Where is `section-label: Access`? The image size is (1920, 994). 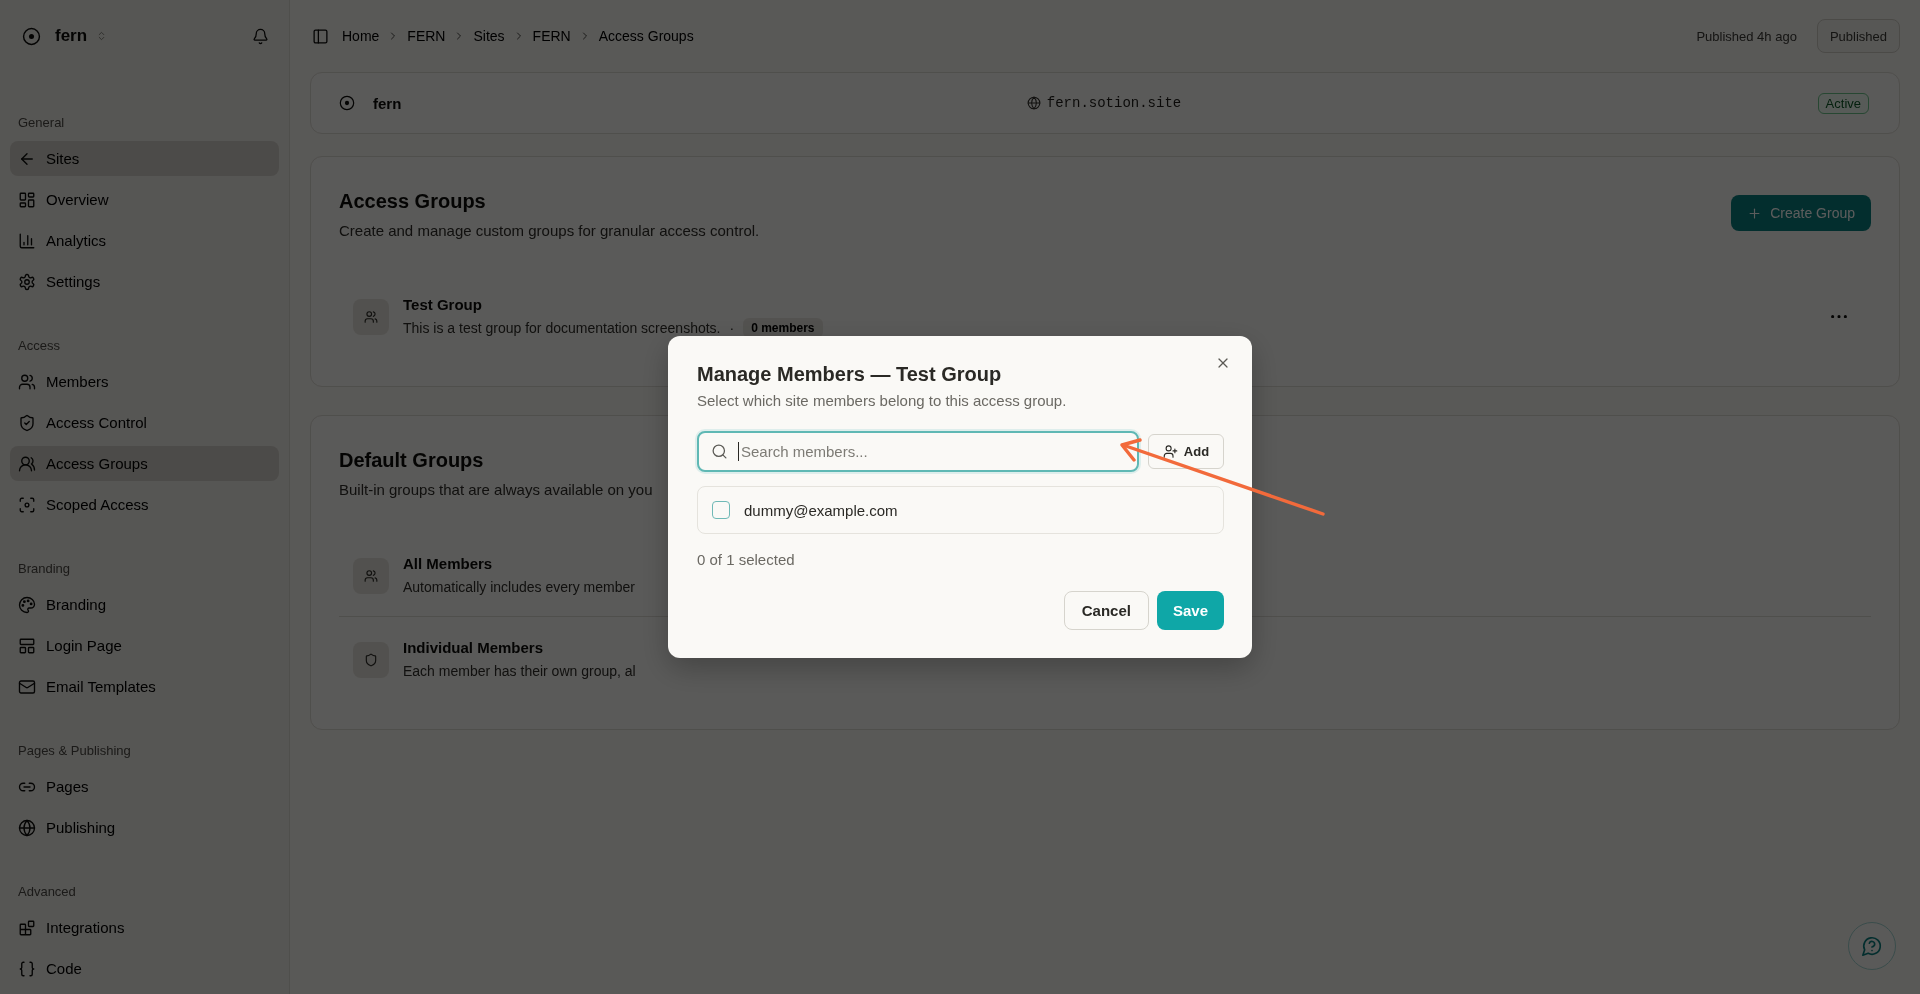
section-label: Access is located at coordinates (38, 346).